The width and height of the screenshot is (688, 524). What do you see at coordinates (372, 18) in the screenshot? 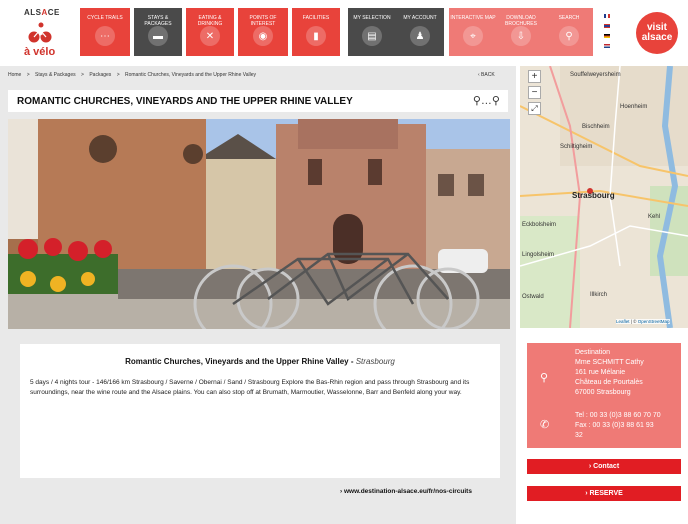
I see `nav-label: MY SELECTION` at bounding box center [372, 18].